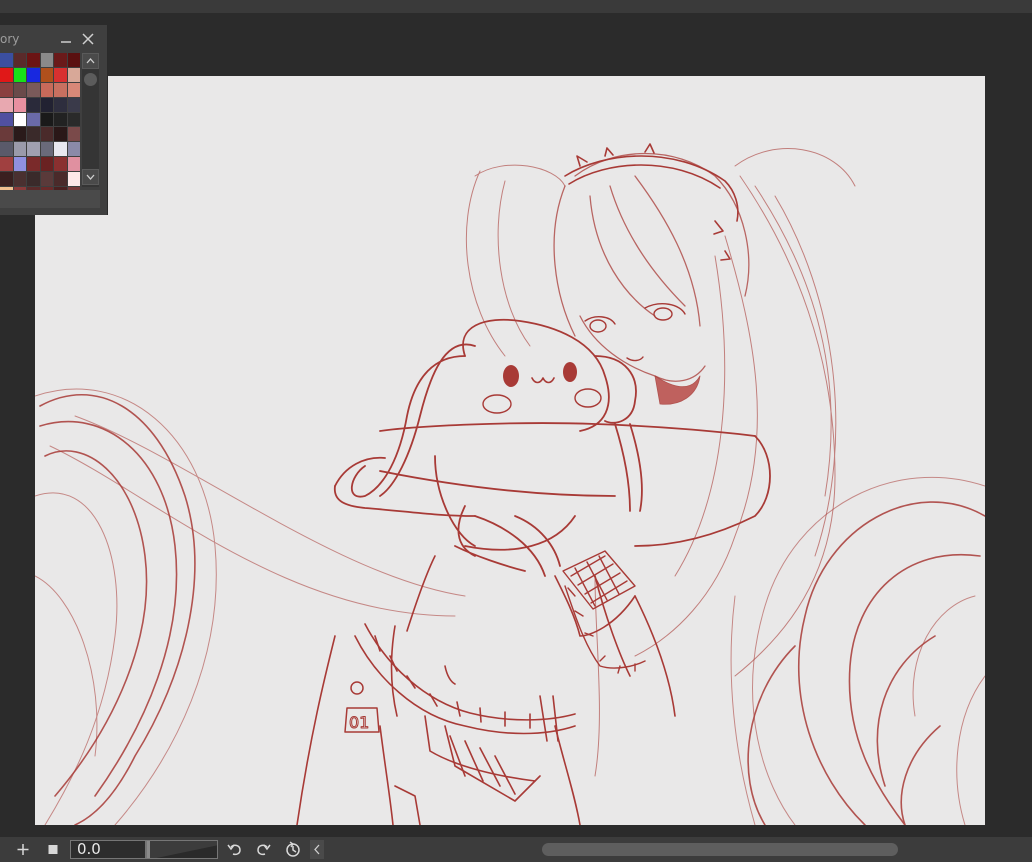  I want to click on chevron-left-icon, so click(317, 849).